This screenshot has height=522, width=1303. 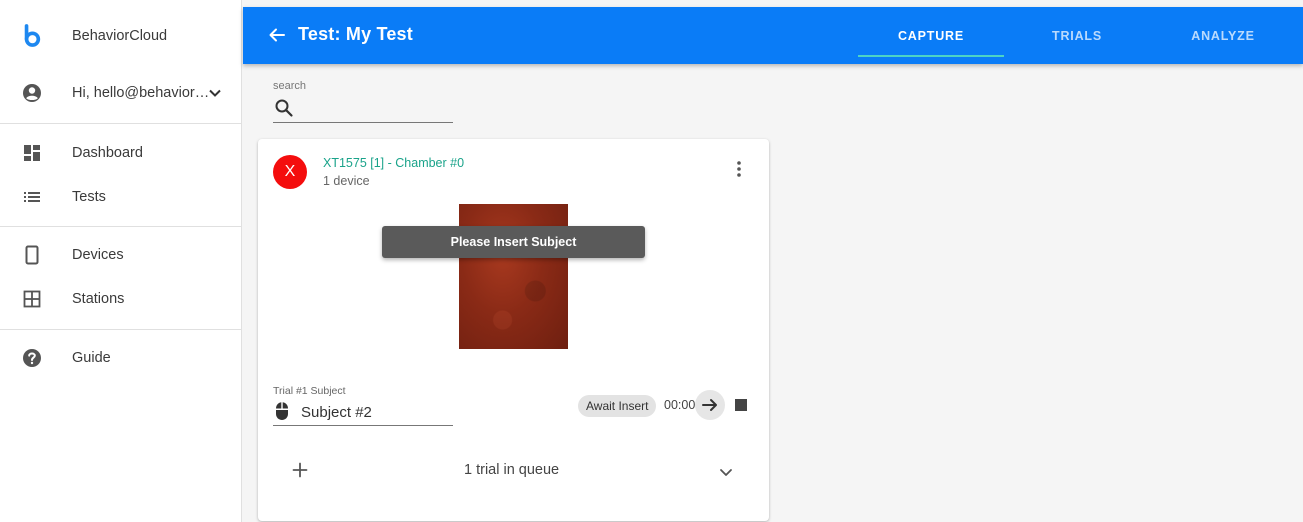 What do you see at coordinates (32, 197) in the screenshot?
I see `list-icon` at bounding box center [32, 197].